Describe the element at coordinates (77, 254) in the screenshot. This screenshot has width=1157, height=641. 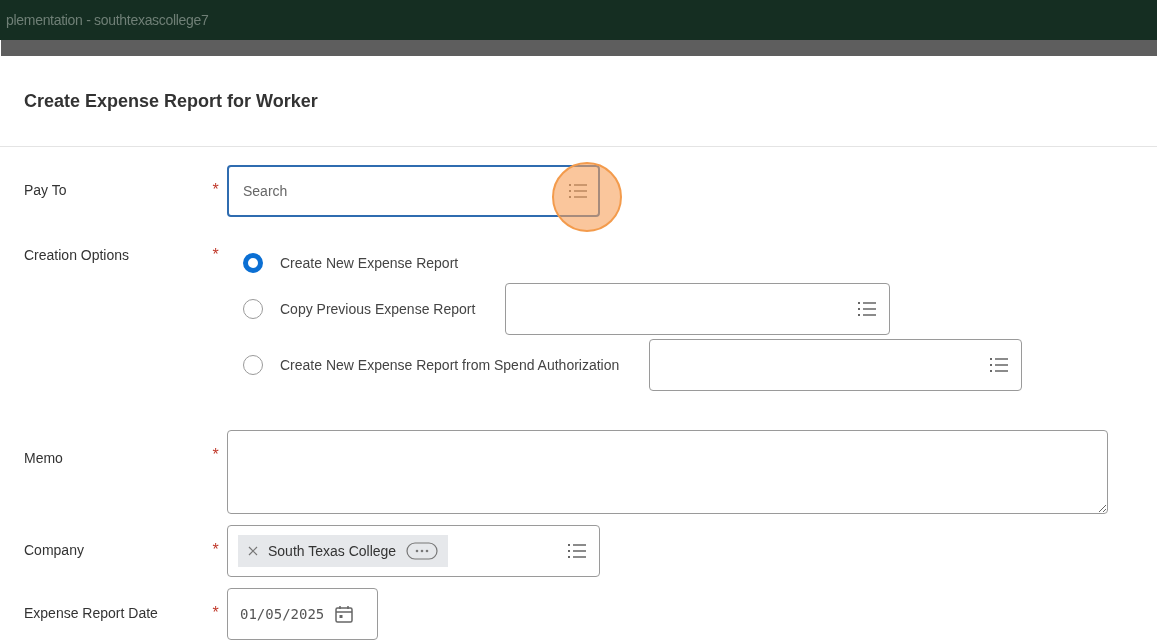
I see `field-label: Creation Options` at that location.